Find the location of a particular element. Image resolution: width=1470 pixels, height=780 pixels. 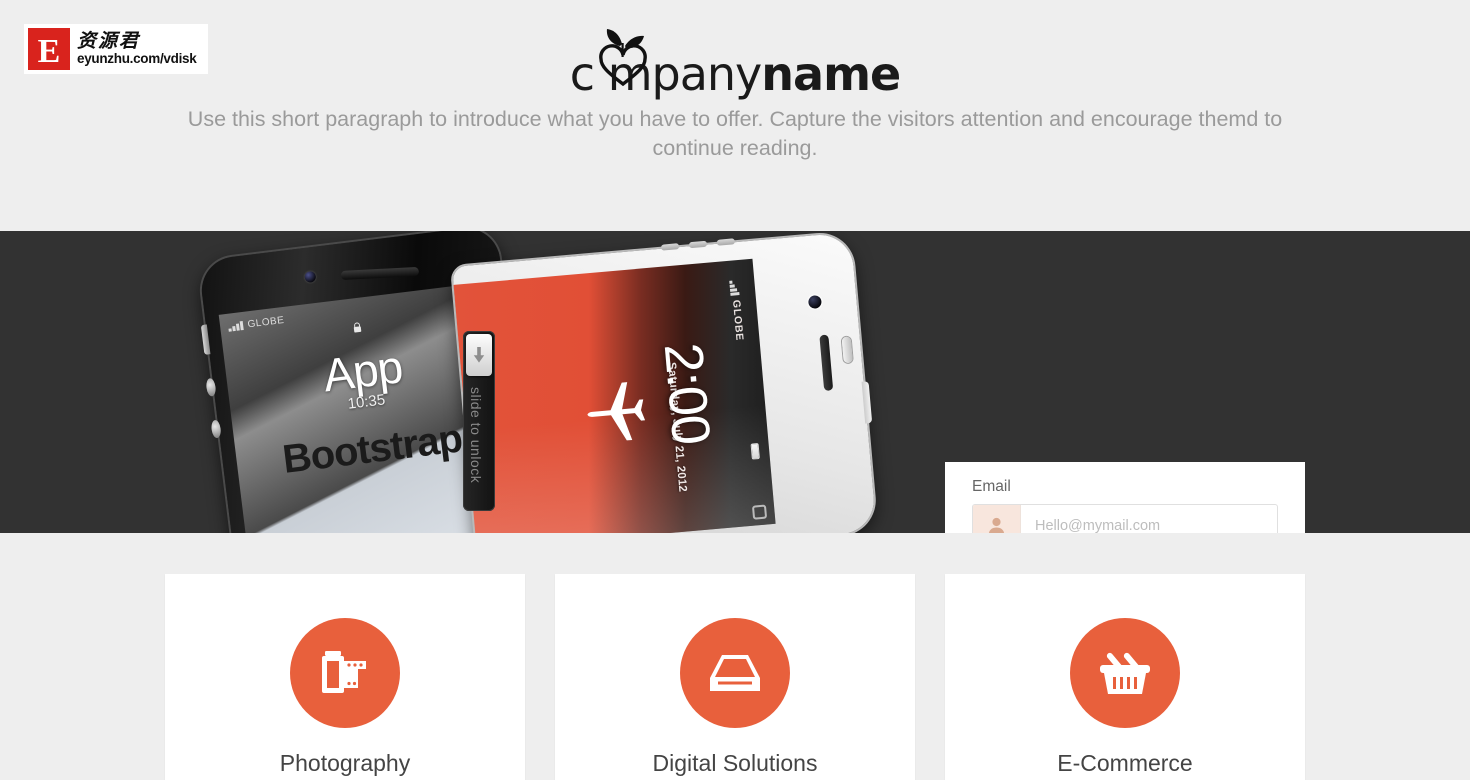

arrow-down-icon is located at coordinates (479, 355).